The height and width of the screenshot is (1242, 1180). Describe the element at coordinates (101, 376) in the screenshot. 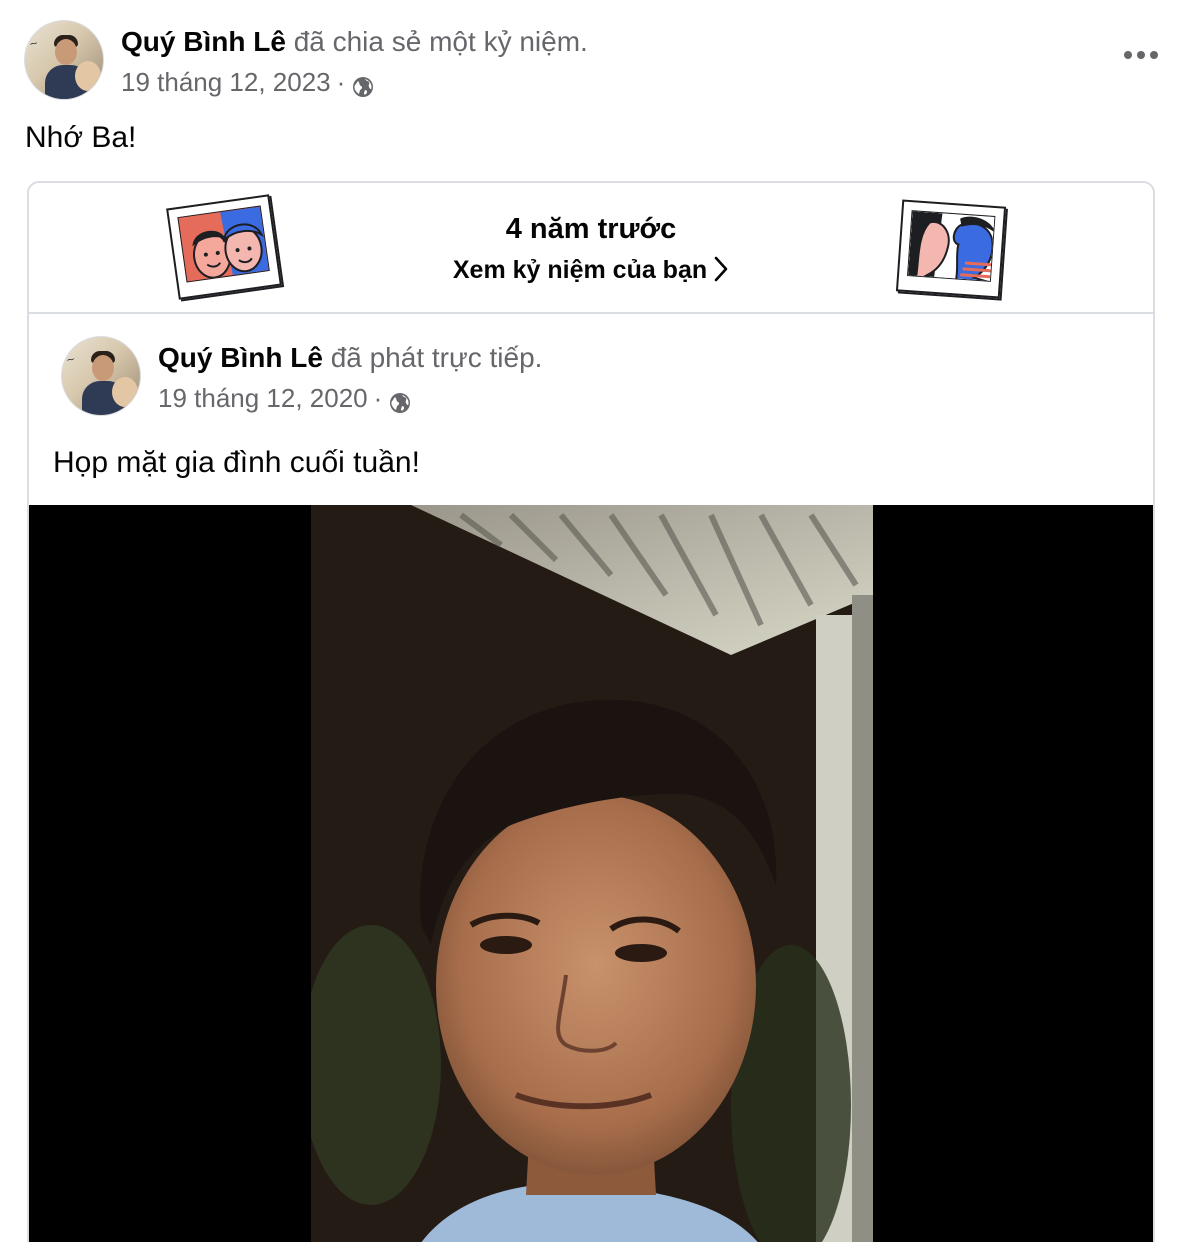

I see `shared-post-avatar: ~` at that location.